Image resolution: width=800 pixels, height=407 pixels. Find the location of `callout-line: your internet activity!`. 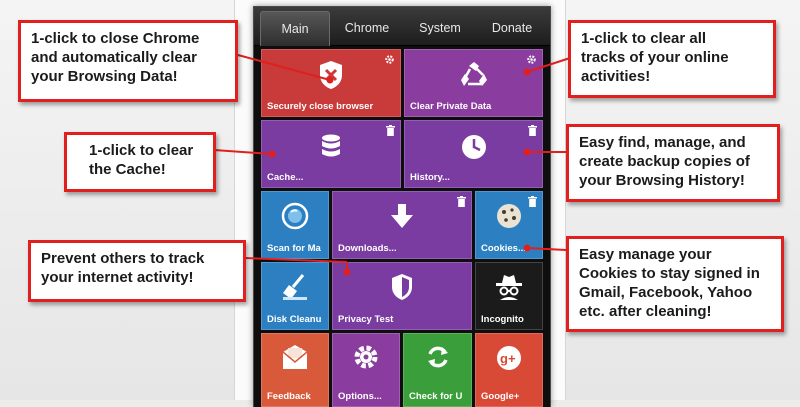

callout-line: your internet activity! is located at coordinates (117, 277).